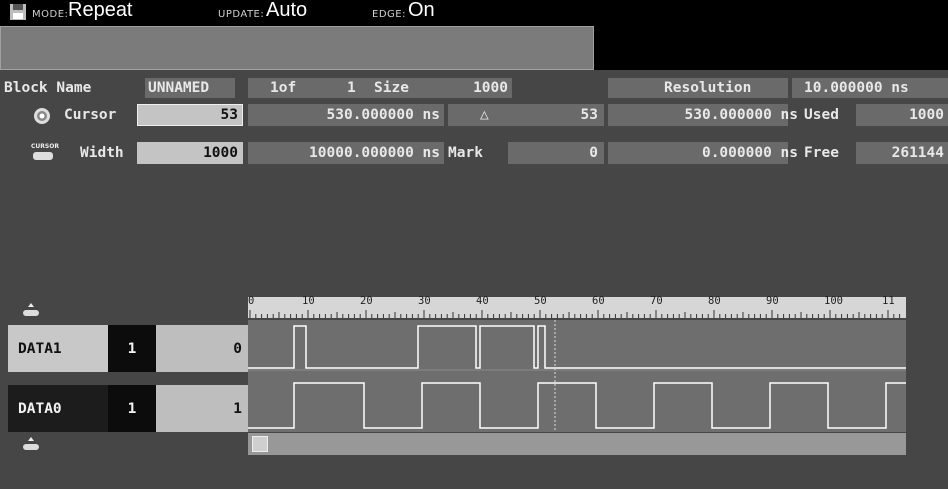 The width and height of the screenshot is (948, 489). I want to click on mode-value: Repeat, so click(100, 11).